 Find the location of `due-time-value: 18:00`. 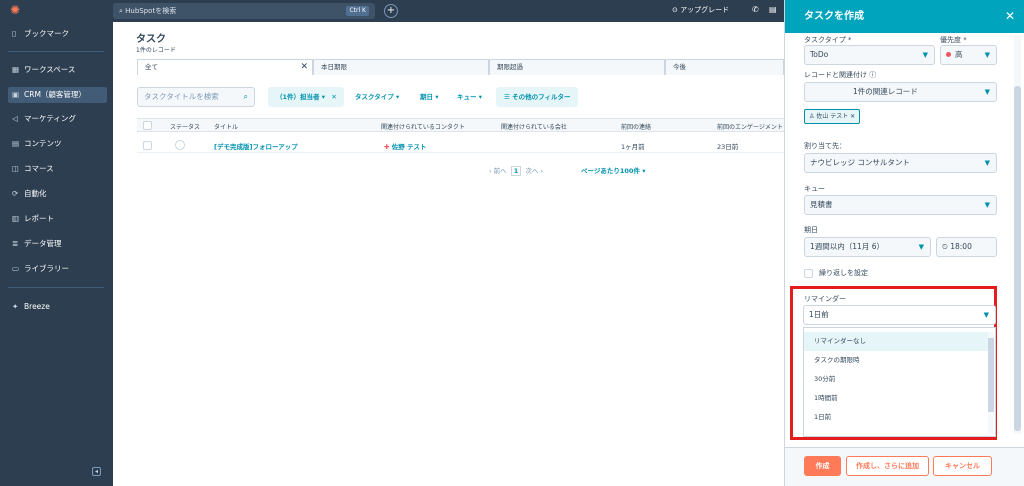

due-time-value: 18:00 is located at coordinates (961, 246).